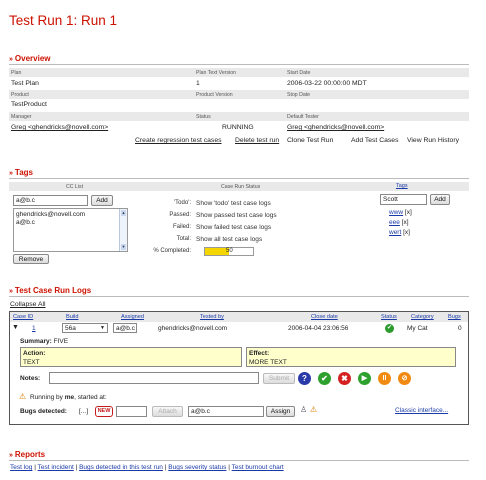  I want to click on product-version-label: Product Version, so click(214, 95).